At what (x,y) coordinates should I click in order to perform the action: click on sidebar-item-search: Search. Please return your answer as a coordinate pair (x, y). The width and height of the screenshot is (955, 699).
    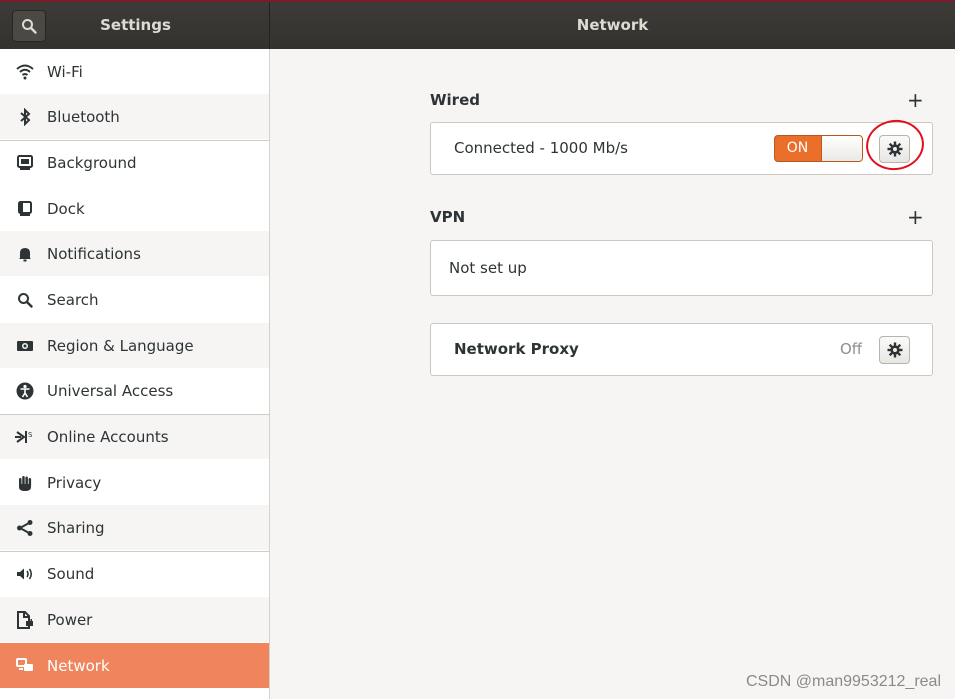
    Looking at the image, I should click on (134, 299).